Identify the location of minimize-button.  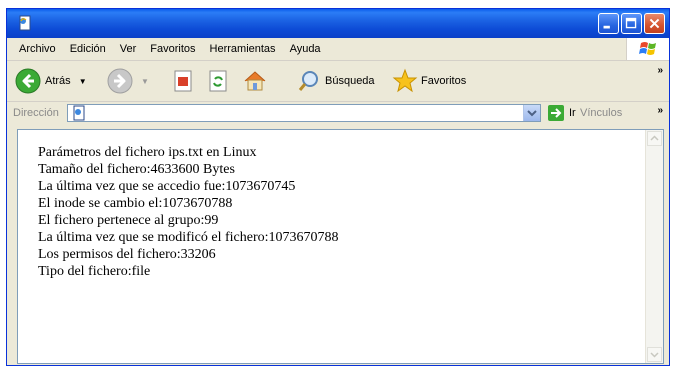
(608, 23).